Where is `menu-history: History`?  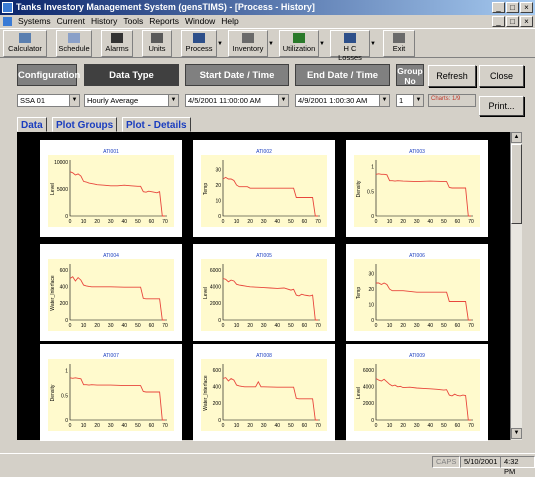 menu-history: History is located at coordinates (104, 21).